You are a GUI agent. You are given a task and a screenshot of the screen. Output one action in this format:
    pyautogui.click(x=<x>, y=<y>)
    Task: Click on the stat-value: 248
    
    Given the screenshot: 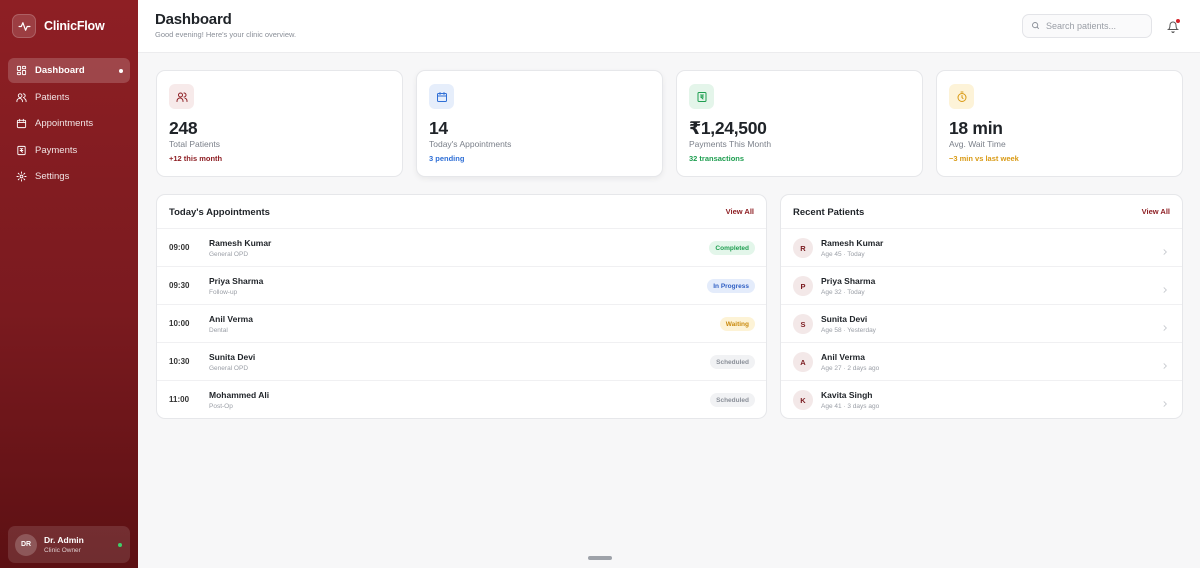 What is the action you would take?
    pyautogui.click(x=183, y=128)
    